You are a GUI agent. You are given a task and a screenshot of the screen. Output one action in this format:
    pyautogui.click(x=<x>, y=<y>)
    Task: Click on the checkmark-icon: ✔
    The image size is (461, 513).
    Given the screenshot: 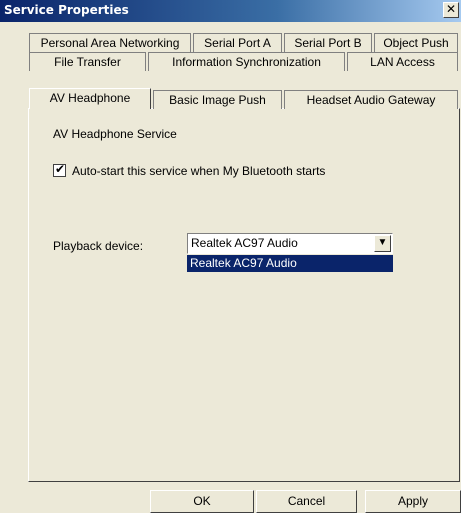 What is the action you would take?
    pyautogui.click(x=60, y=169)
    